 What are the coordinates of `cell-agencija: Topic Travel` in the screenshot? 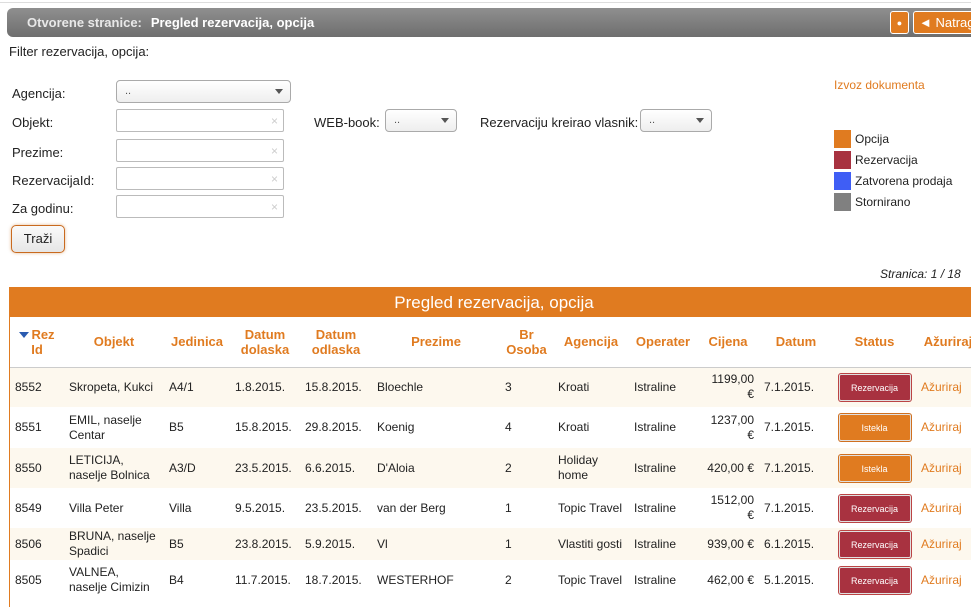 It's located at (591, 508).